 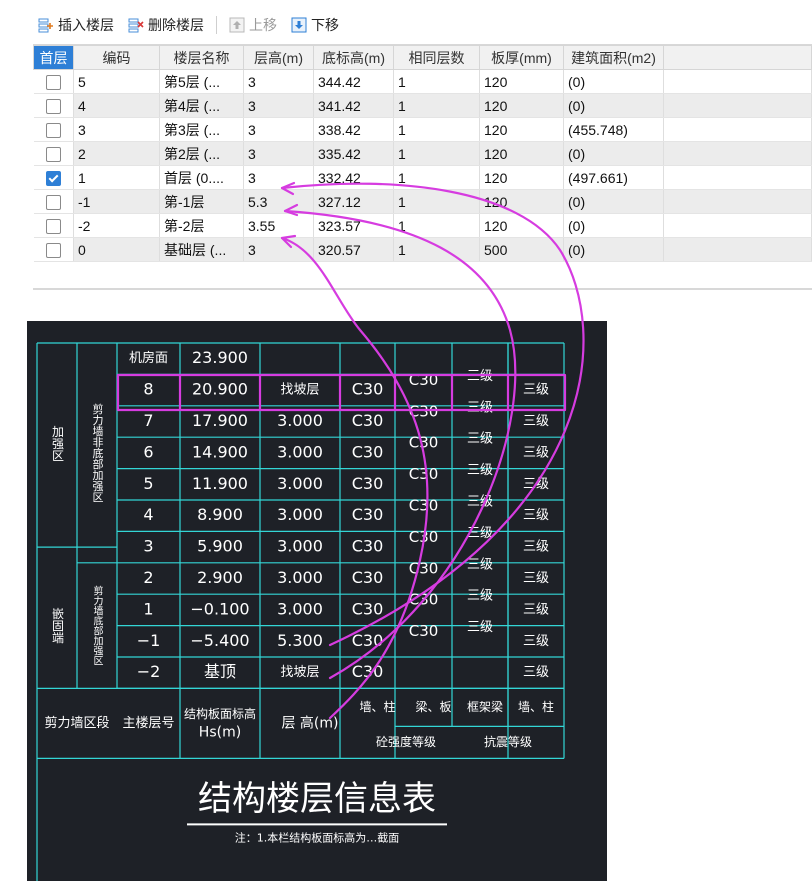 I want to click on table-row: 2 第2层 (... 3 335.42 1 120 (0), so click(x=422, y=153).